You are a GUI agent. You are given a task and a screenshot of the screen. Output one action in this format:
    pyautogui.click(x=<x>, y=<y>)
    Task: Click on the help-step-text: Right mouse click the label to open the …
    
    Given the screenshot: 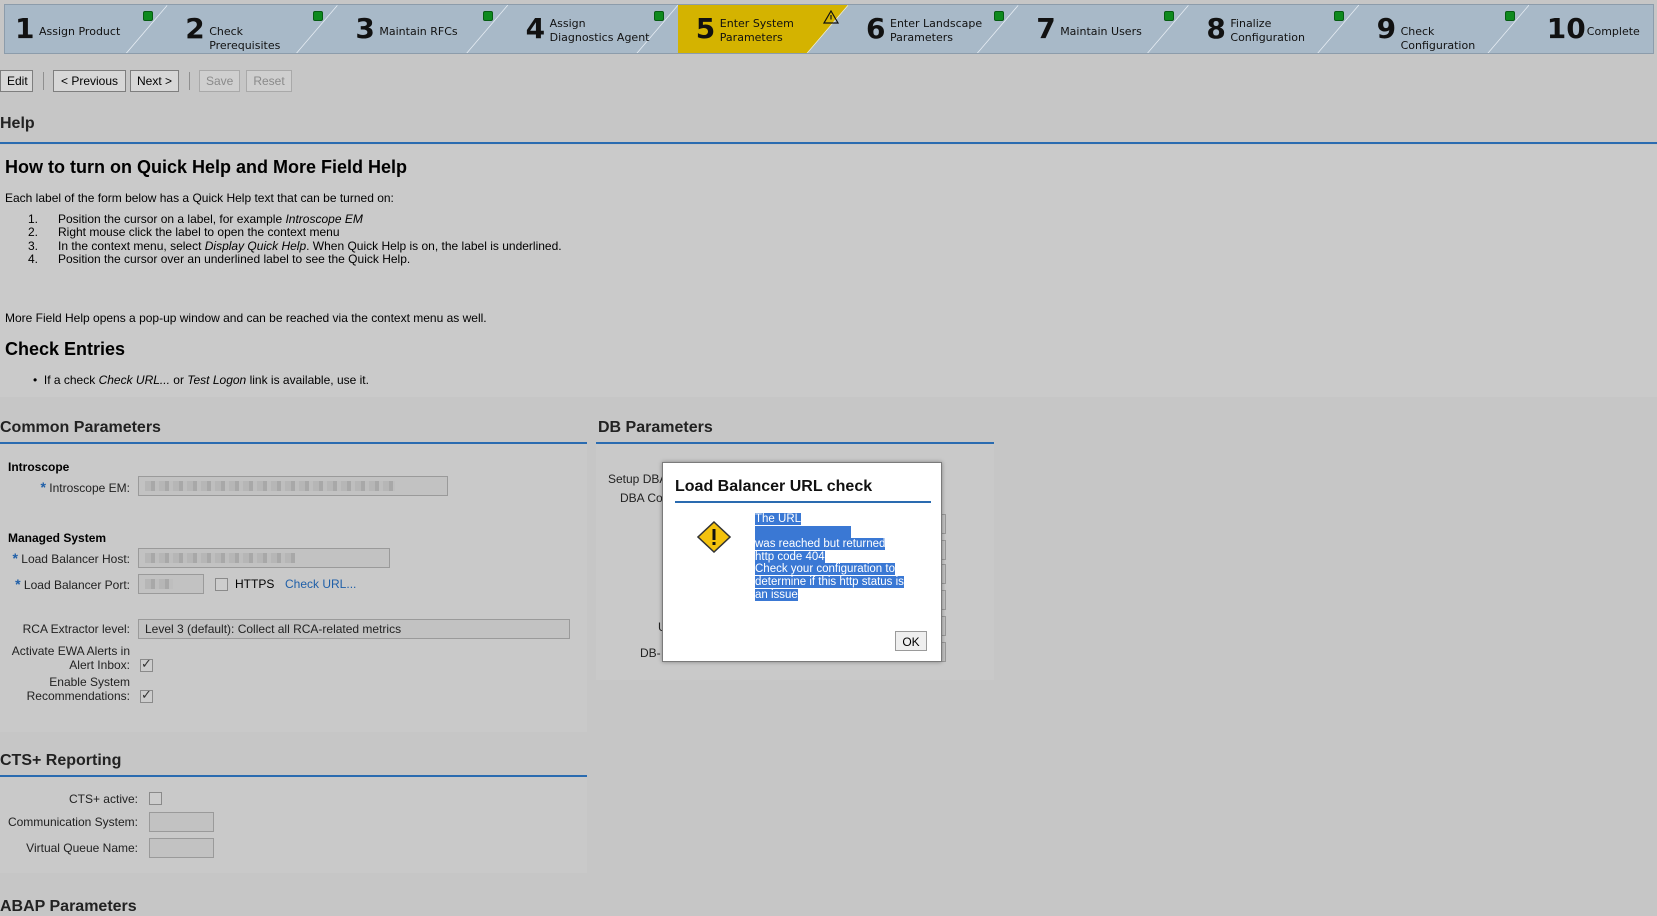 What is the action you would take?
    pyautogui.click(x=199, y=232)
    